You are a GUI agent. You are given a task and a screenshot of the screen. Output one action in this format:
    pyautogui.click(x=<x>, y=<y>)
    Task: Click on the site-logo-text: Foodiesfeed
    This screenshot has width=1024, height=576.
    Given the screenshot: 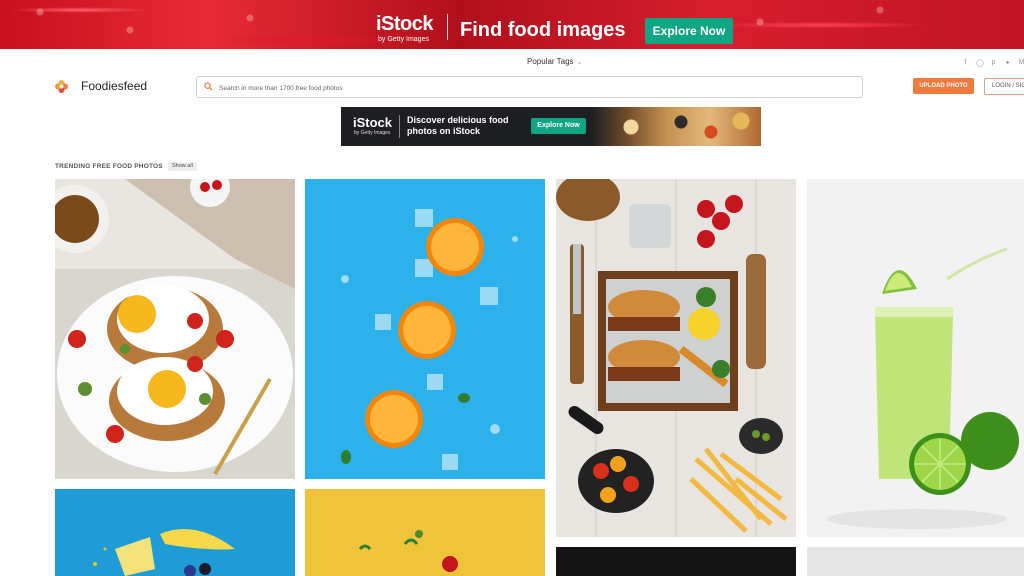 What is the action you would take?
    pyautogui.click(x=114, y=86)
    